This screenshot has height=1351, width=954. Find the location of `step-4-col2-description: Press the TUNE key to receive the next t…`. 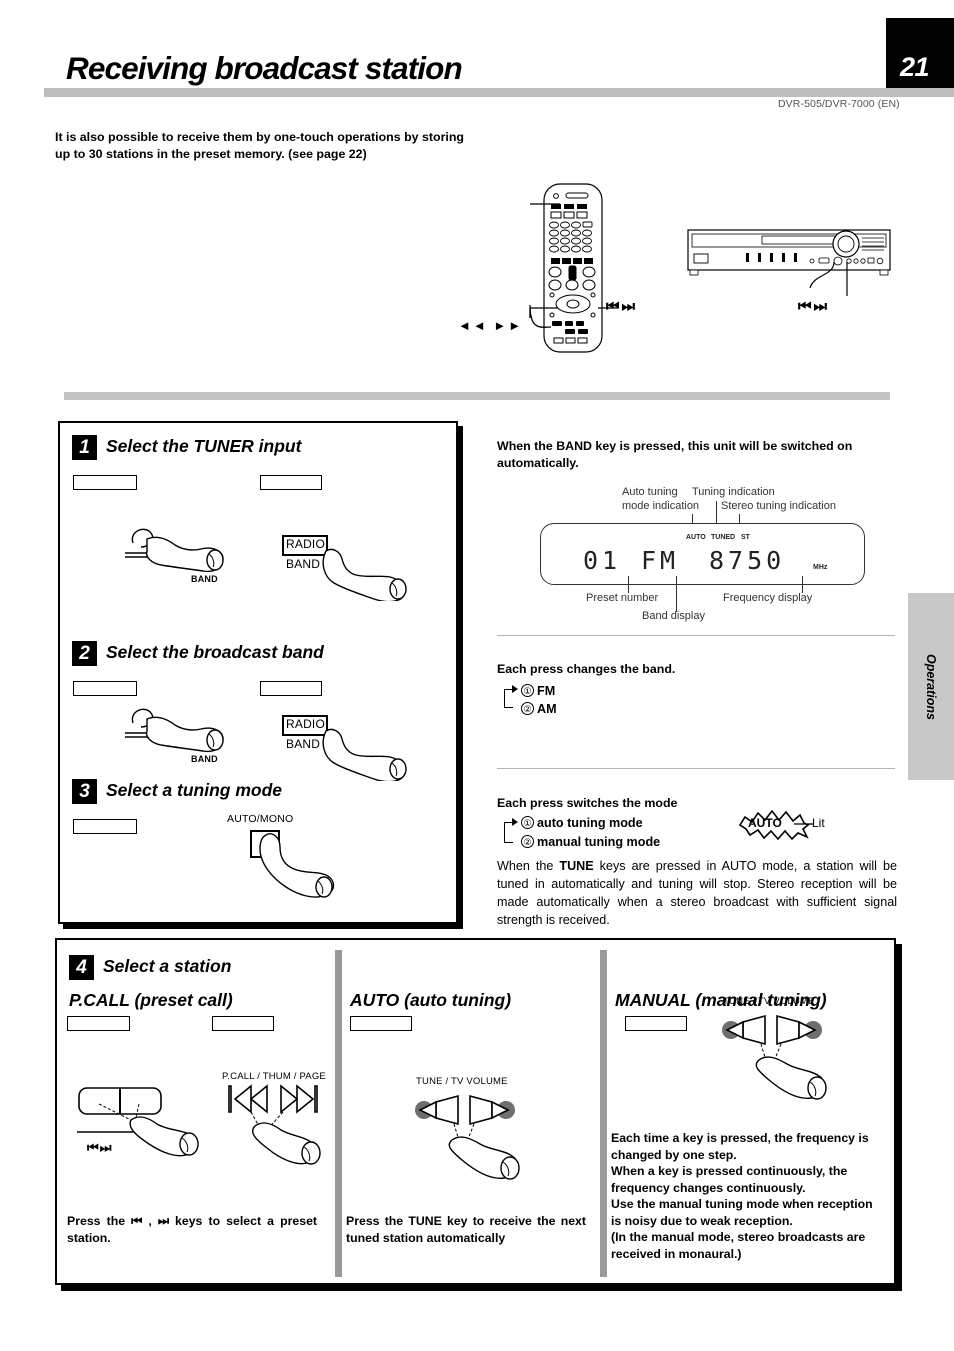

step-4-col2-description: Press the TUNE key to receive the next t… is located at coordinates (466, 1229).